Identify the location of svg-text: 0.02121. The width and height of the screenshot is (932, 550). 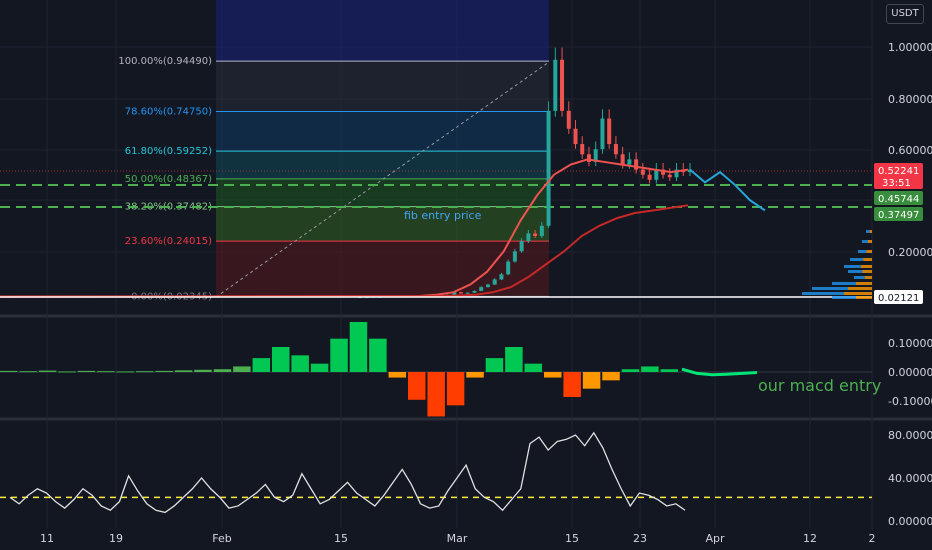
(898, 298).